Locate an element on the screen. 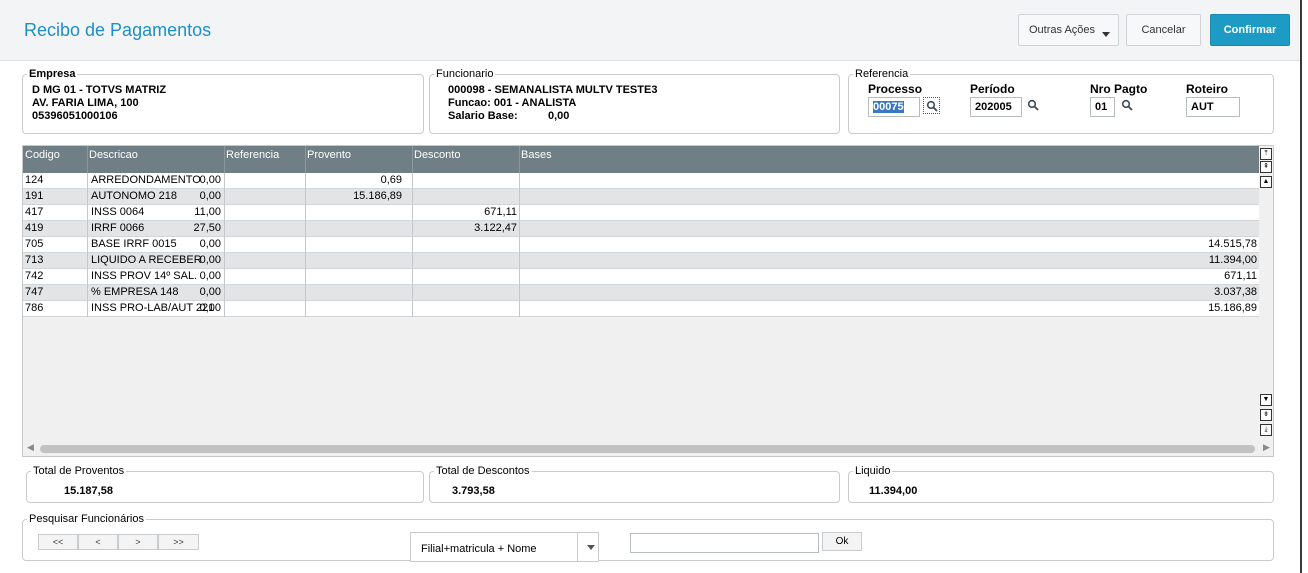  scroll-right-icon: ▶ is located at coordinates (1266, 447).